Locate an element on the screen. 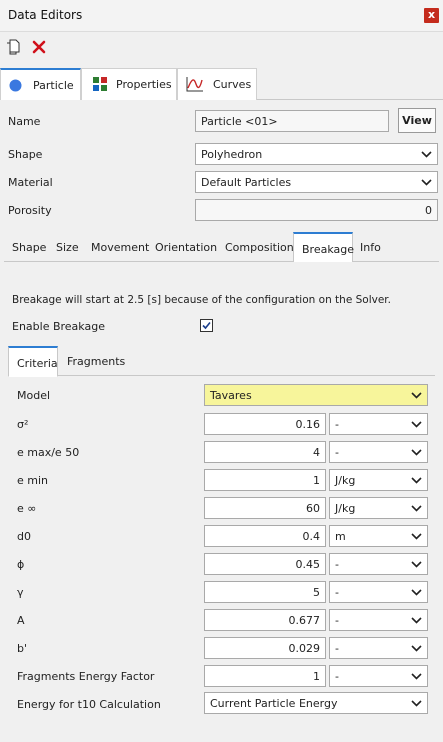  tab-curves-label: Curves is located at coordinates (232, 84).